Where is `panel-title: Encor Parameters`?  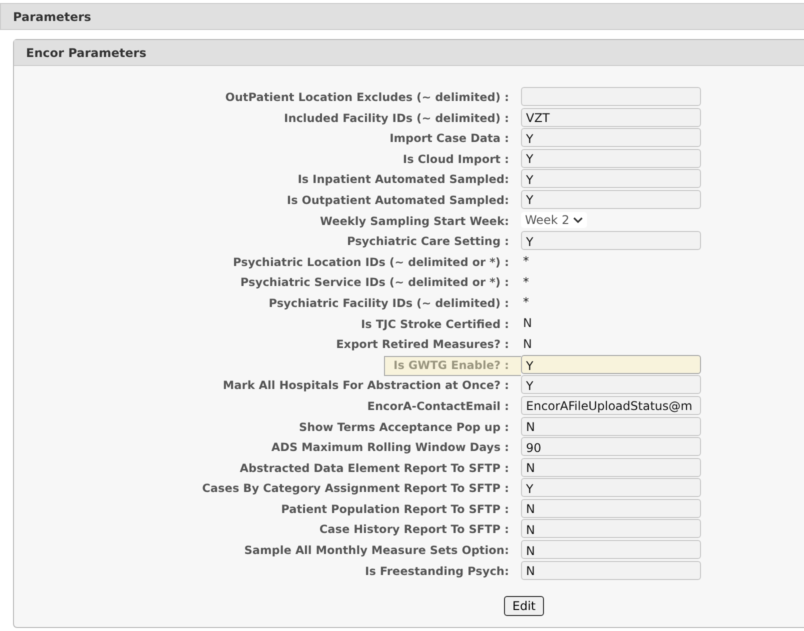 panel-title: Encor Parameters is located at coordinates (86, 53).